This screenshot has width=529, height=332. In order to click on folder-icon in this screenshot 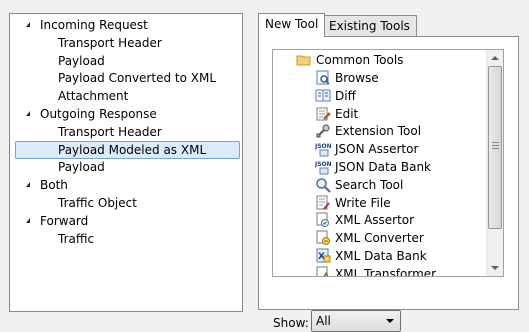, I will do `click(304, 60)`.